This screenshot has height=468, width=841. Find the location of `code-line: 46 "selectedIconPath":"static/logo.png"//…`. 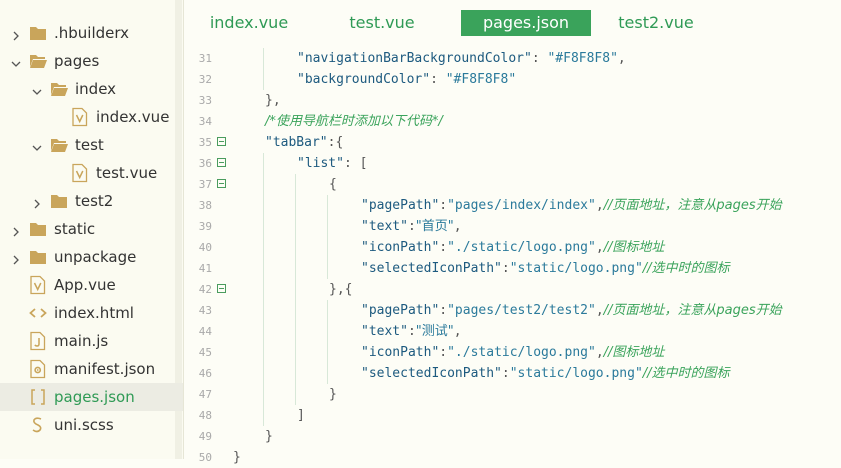

code-line: 46 "selectedIconPath":"static/logo.png"//… is located at coordinates (512, 373).